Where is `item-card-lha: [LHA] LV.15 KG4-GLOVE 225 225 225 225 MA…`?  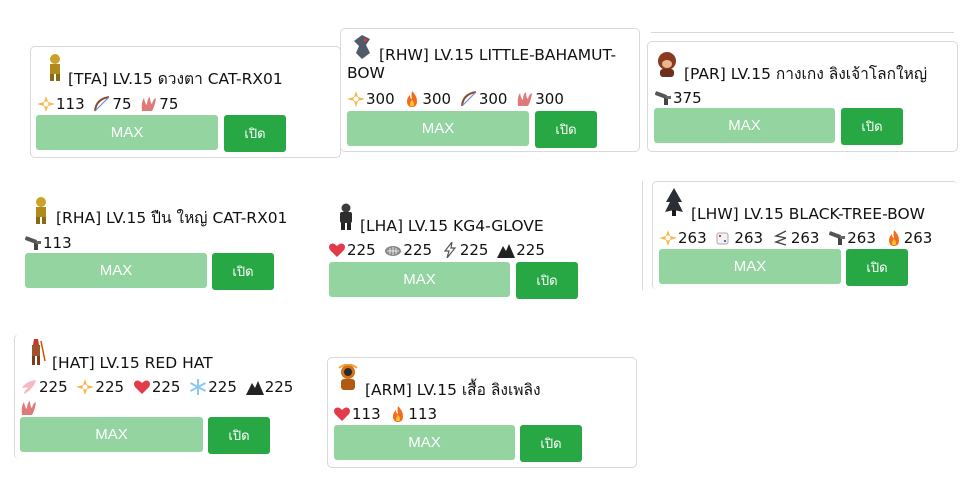 item-card-lha: [LHA] LV.15 KG4-GLOVE 225 225 225 225 MA… is located at coordinates (482, 251).